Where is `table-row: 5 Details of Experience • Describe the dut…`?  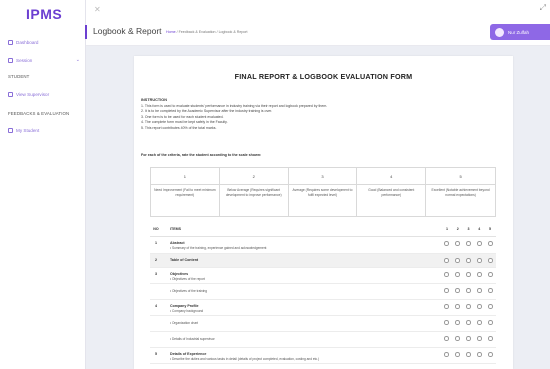
table-row: 5 Details of Experience • Describe the dut… is located at coordinates (323, 356).